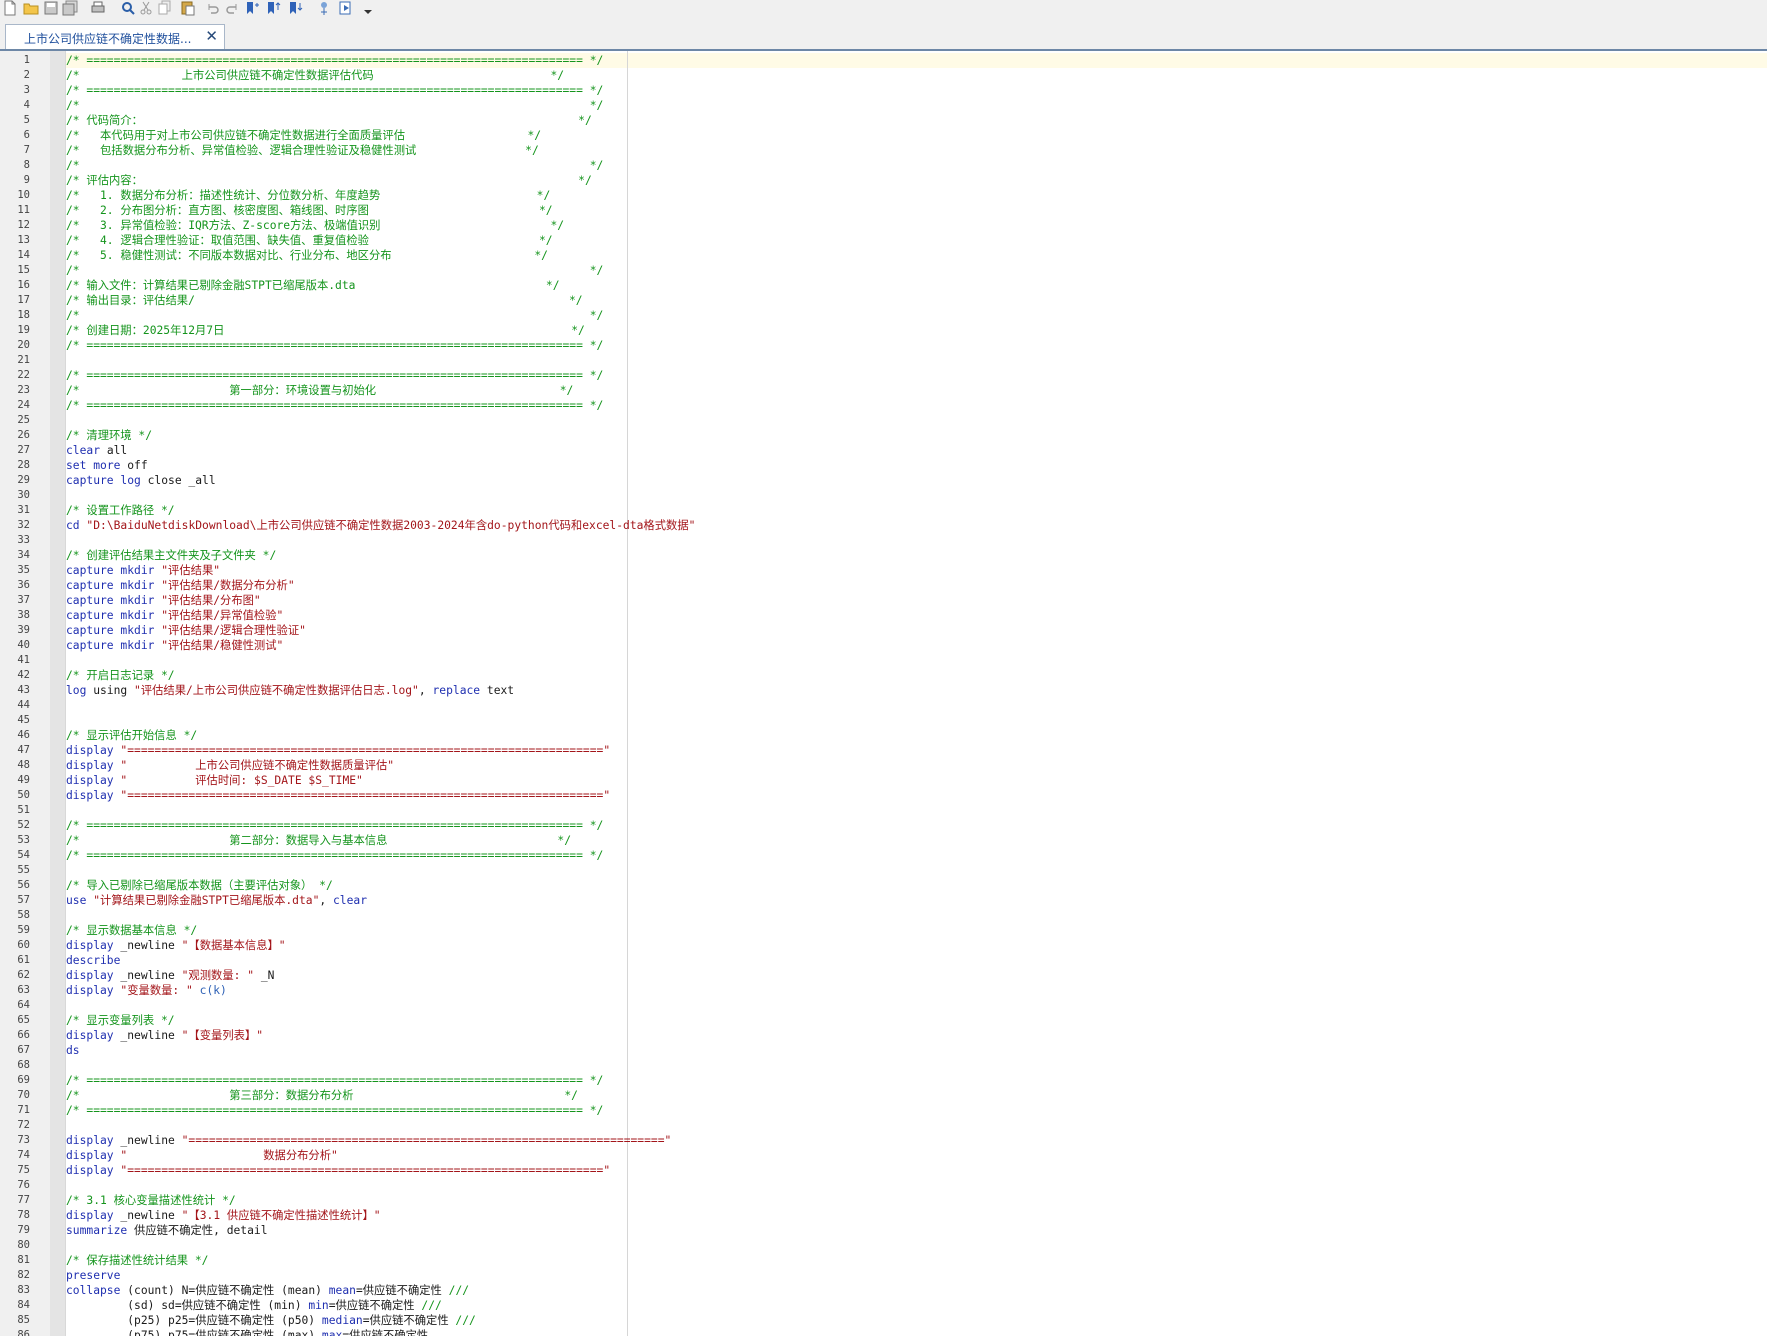 The height and width of the screenshot is (1336, 1767). Describe the element at coordinates (883, 1020) in the screenshot. I see `code-line: 65 /* 显示变量列表 */` at that location.